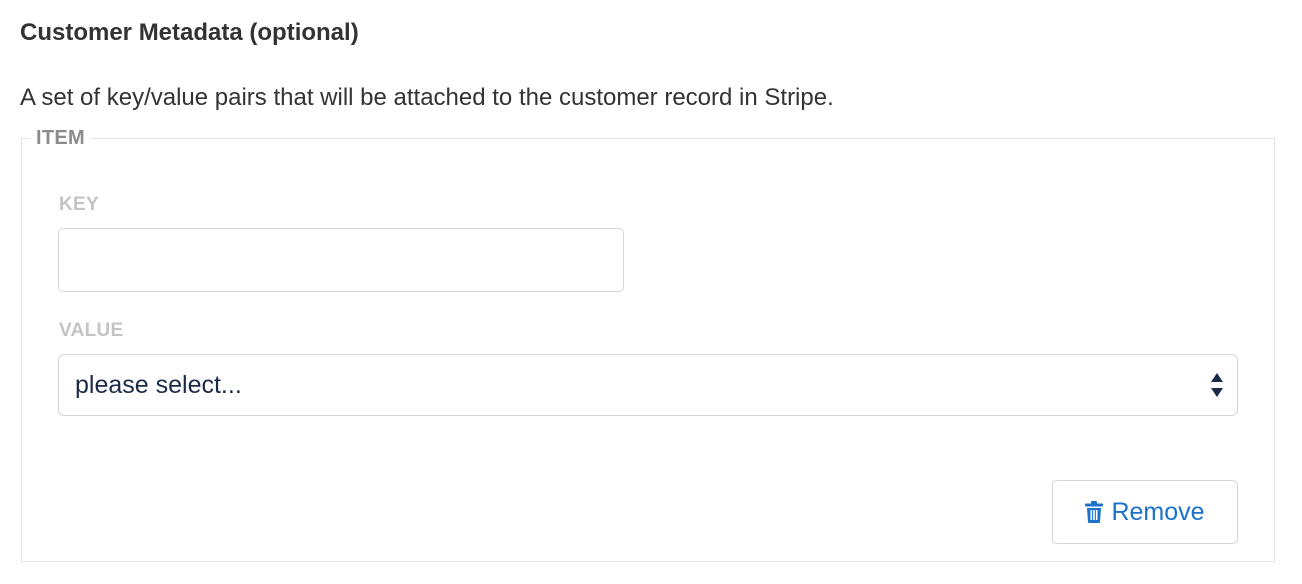 The width and height of the screenshot is (1302, 584). What do you see at coordinates (79, 204) in the screenshot?
I see `key-label: KEY` at bounding box center [79, 204].